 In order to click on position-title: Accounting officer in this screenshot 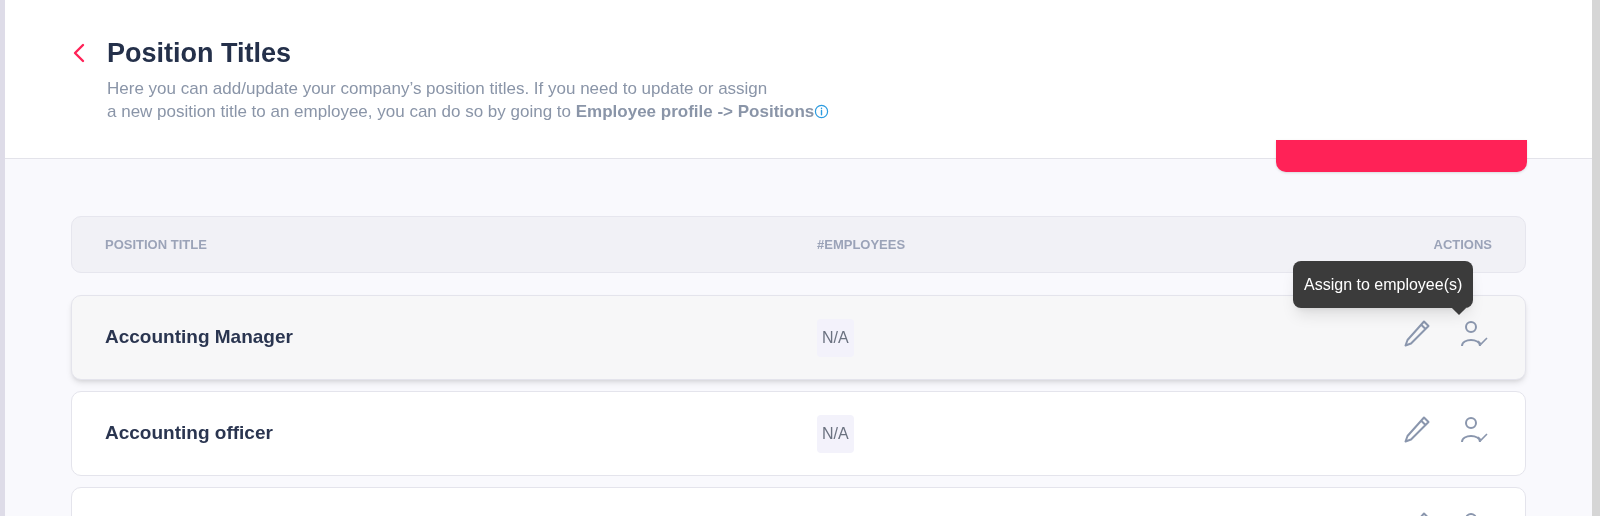, I will do `click(189, 433)`.